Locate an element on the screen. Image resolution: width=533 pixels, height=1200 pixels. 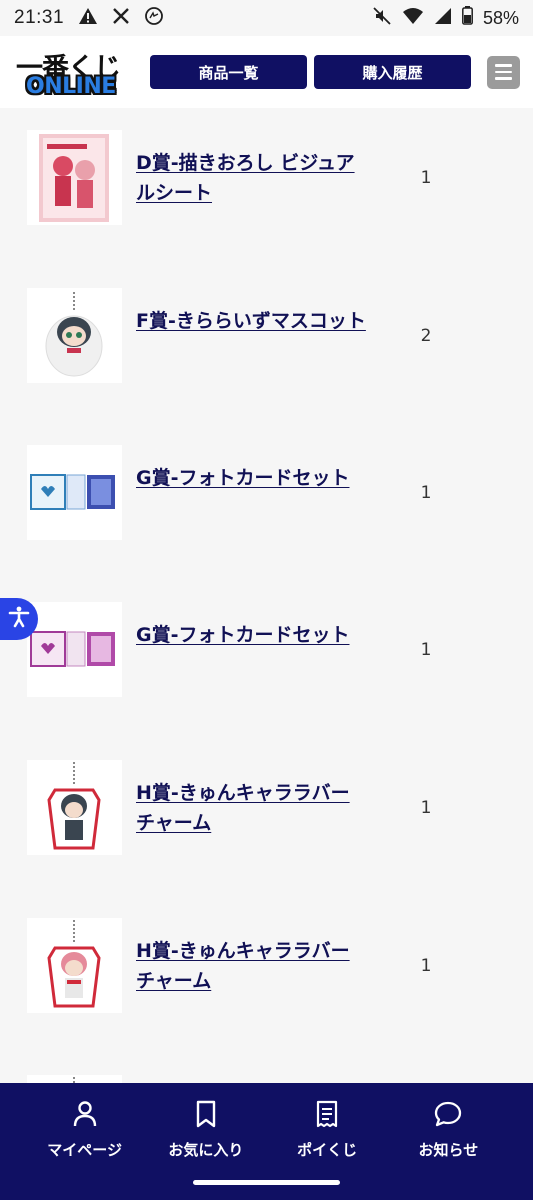
prize-name-link: F賞-きららいずマスコット is located at coordinates (251, 321).